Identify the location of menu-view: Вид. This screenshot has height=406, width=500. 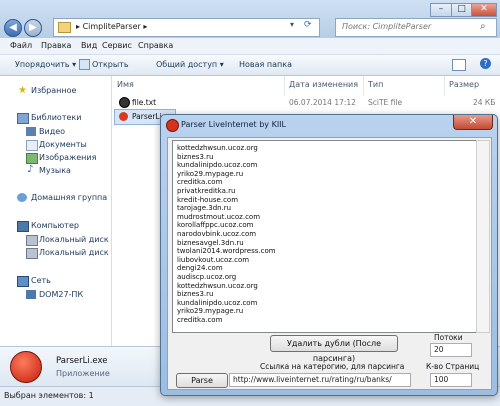
(89, 45).